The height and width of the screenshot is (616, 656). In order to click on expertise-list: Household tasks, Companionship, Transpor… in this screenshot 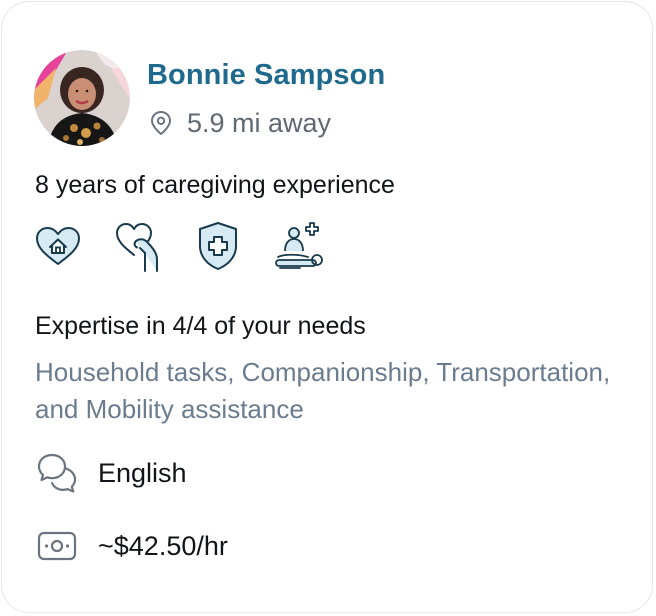, I will do `click(323, 390)`.